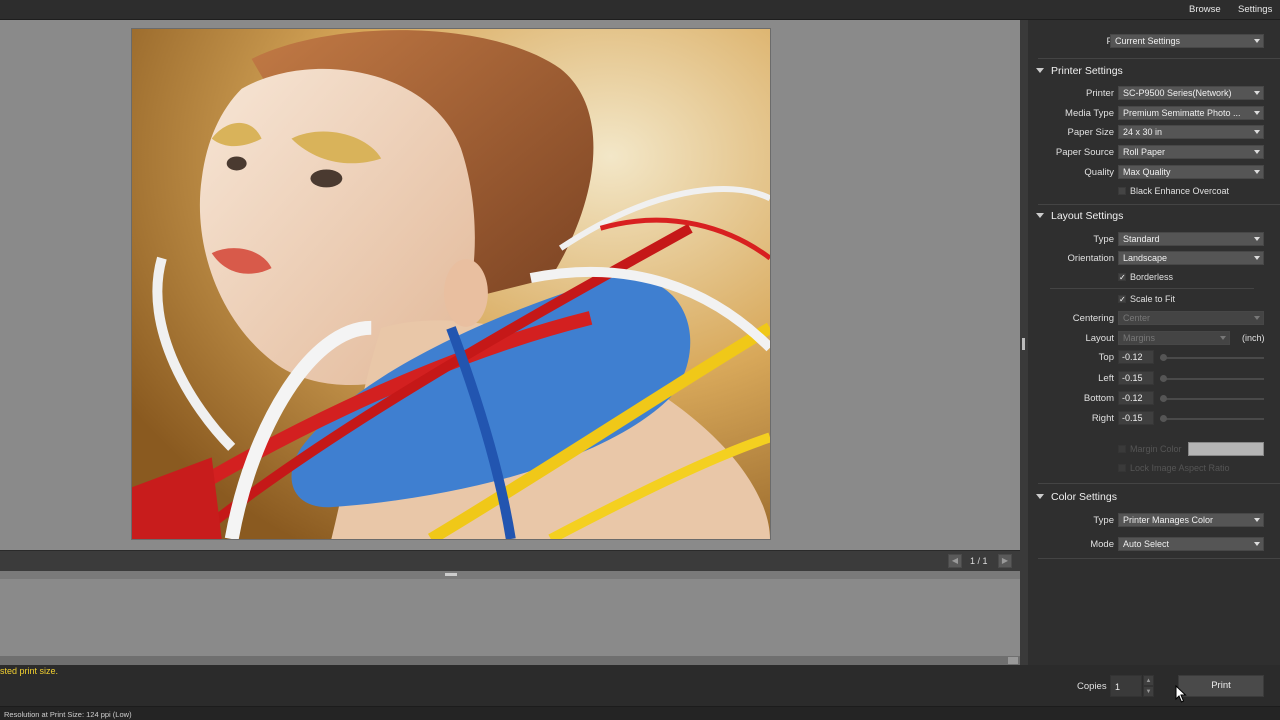 This screenshot has width=1280, height=720. I want to click on paper-source-label: Paper Source, so click(1084, 152).